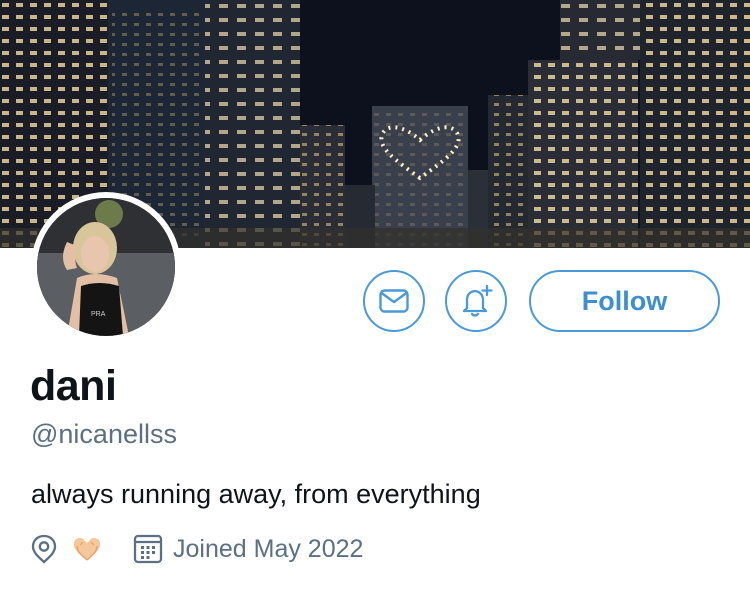 This screenshot has width=750, height=589. Describe the element at coordinates (98, 314) in the screenshot. I see `svg-text: PRA` at that location.